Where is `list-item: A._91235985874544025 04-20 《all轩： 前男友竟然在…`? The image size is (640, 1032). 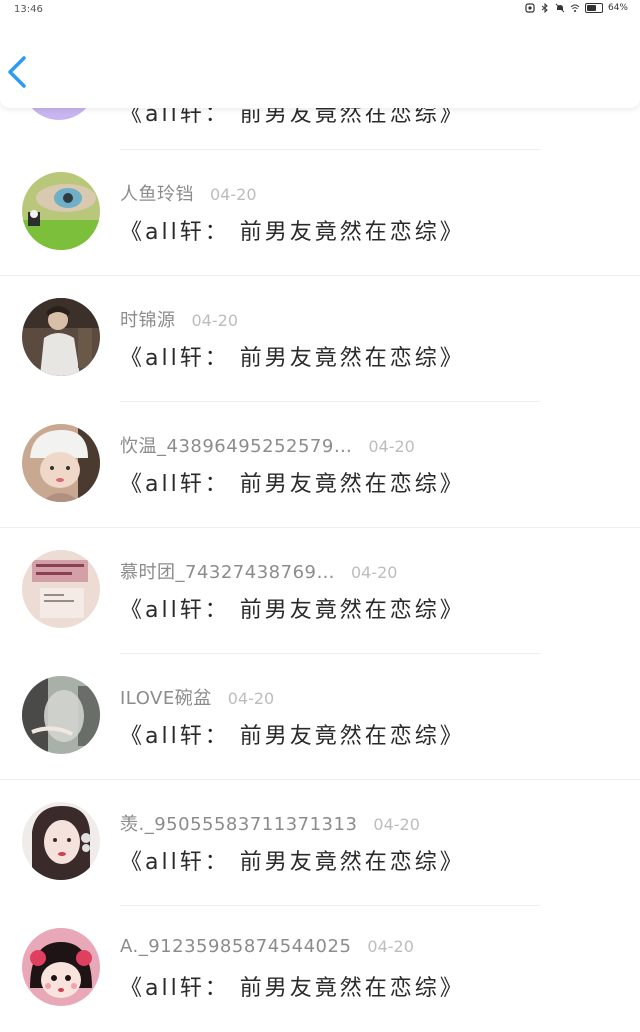 list-item: A._91235985874544025 04-20 《all轩： 前男友竟然在… is located at coordinates (320, 969).